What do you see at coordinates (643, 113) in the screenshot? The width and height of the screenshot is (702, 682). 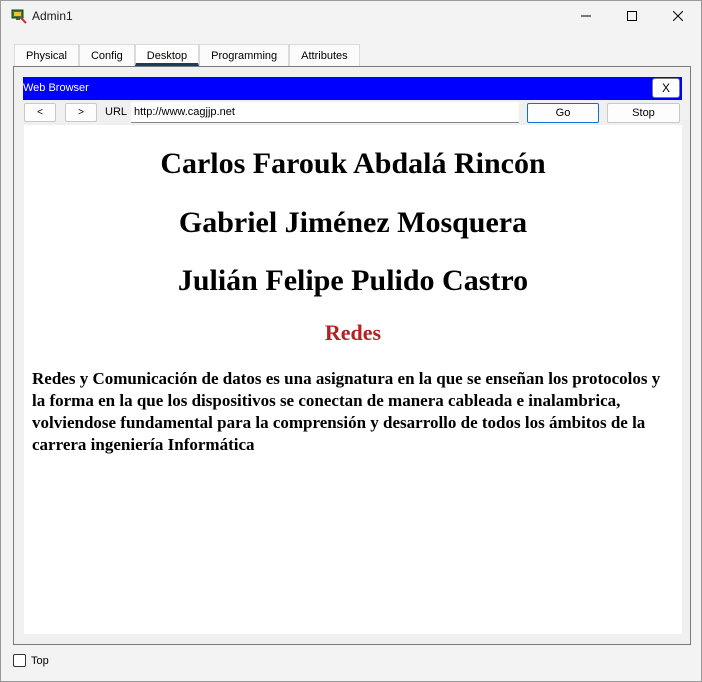 I see `stop-button: Stop` at bounding box center [643, 113].